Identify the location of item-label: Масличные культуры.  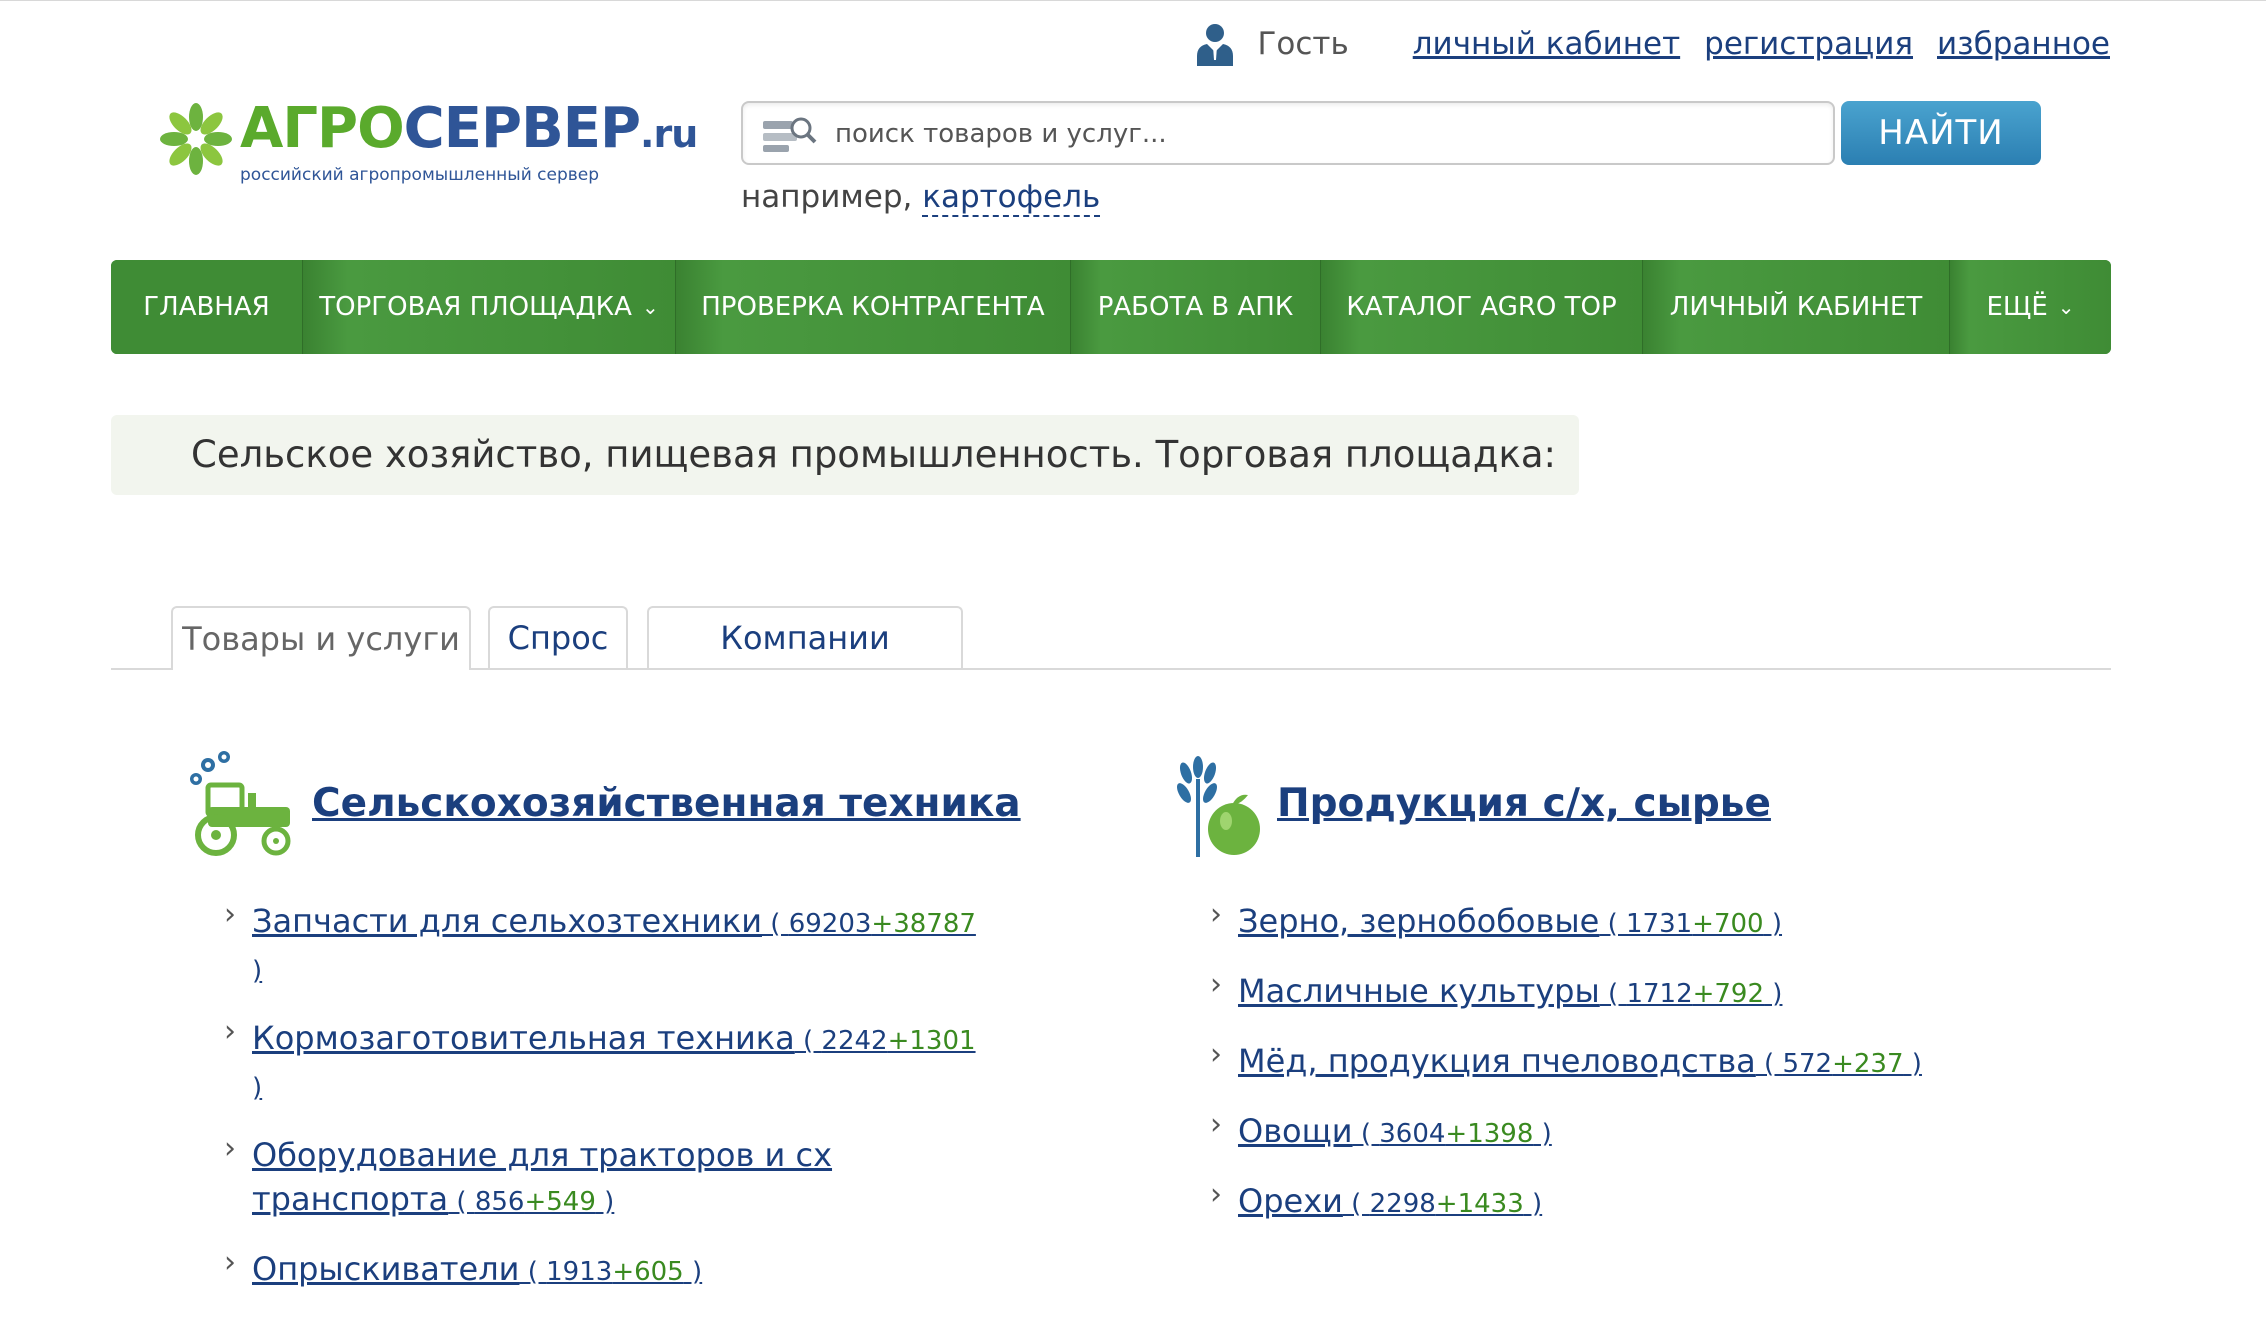
(1419, 991).